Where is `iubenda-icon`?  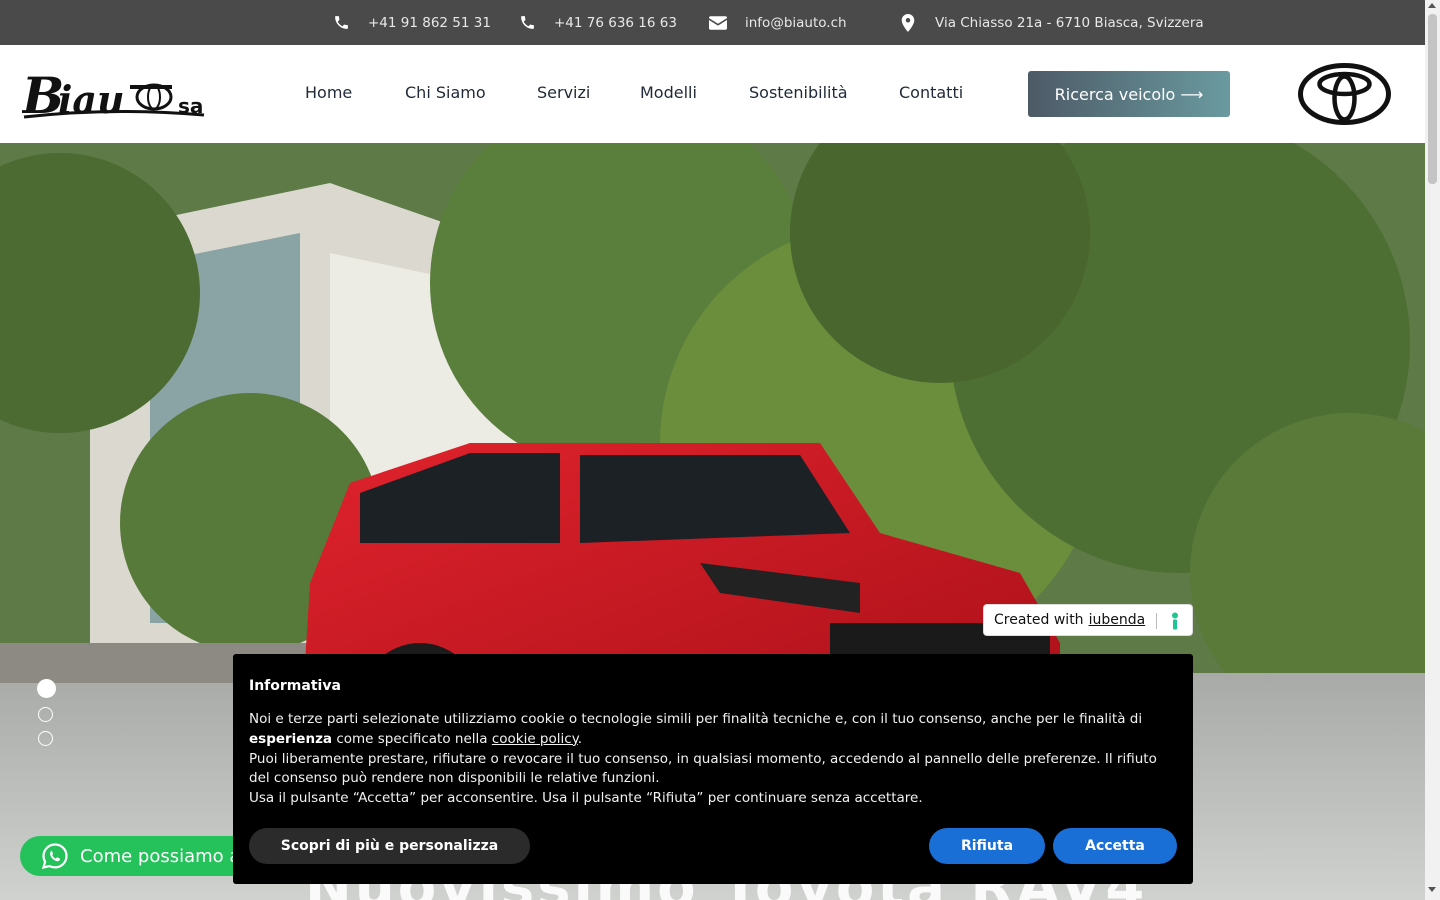 iubenda-icon is located at coordinates (1175, 621).